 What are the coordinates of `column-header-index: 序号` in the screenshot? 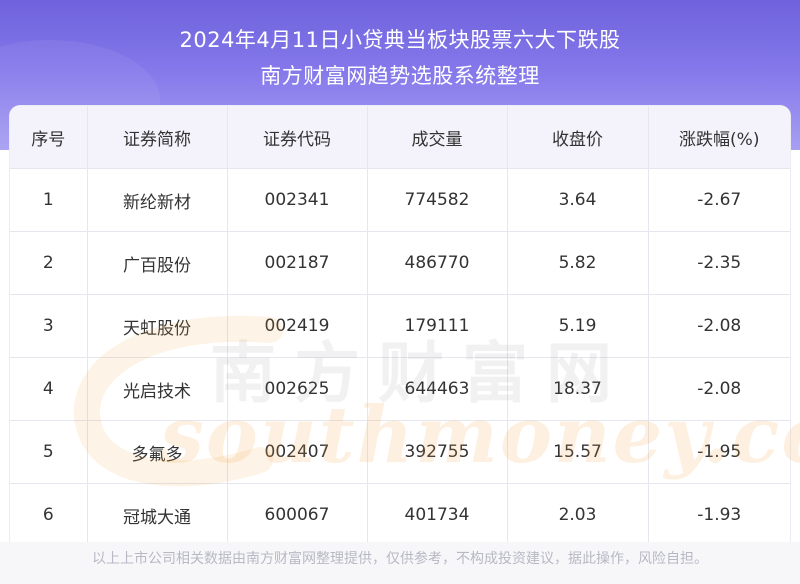 It's located at (49, 137).